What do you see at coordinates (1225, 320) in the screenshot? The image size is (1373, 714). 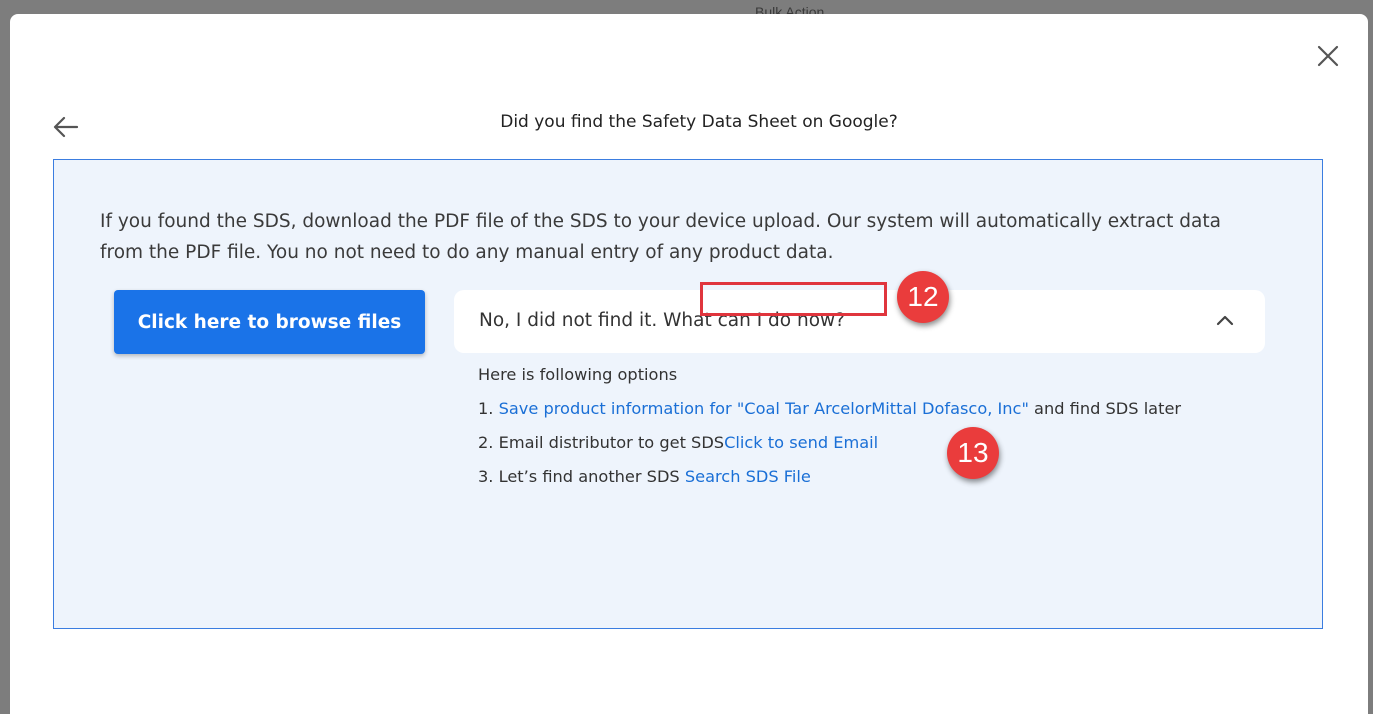 I see `chevron-up-icon` at bounding box center [1225, 320].